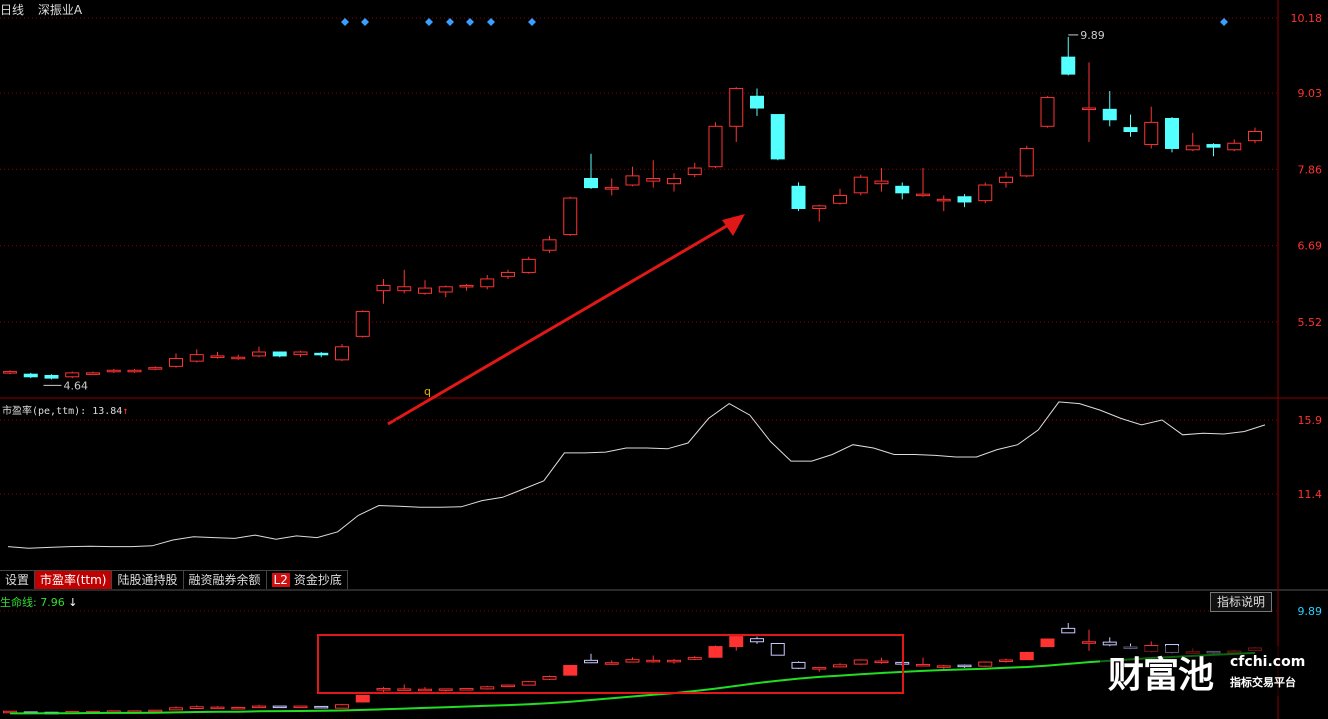  What do you see at coordinates (733, 225) in the screenshot?
I see `trend-arrow-head-icon` at bounding box center [733, 225].